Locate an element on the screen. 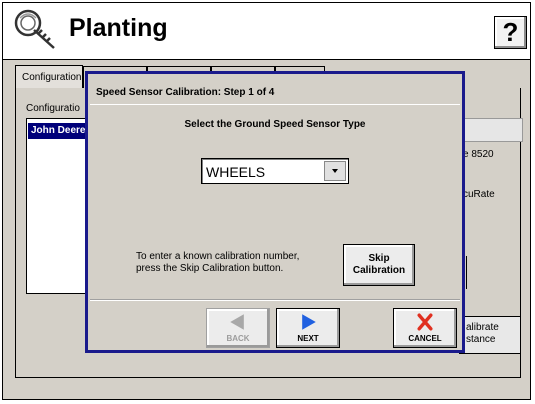 The image size is (535, 404). right-text-model: e 8520 is located at coordinates (478, 154).